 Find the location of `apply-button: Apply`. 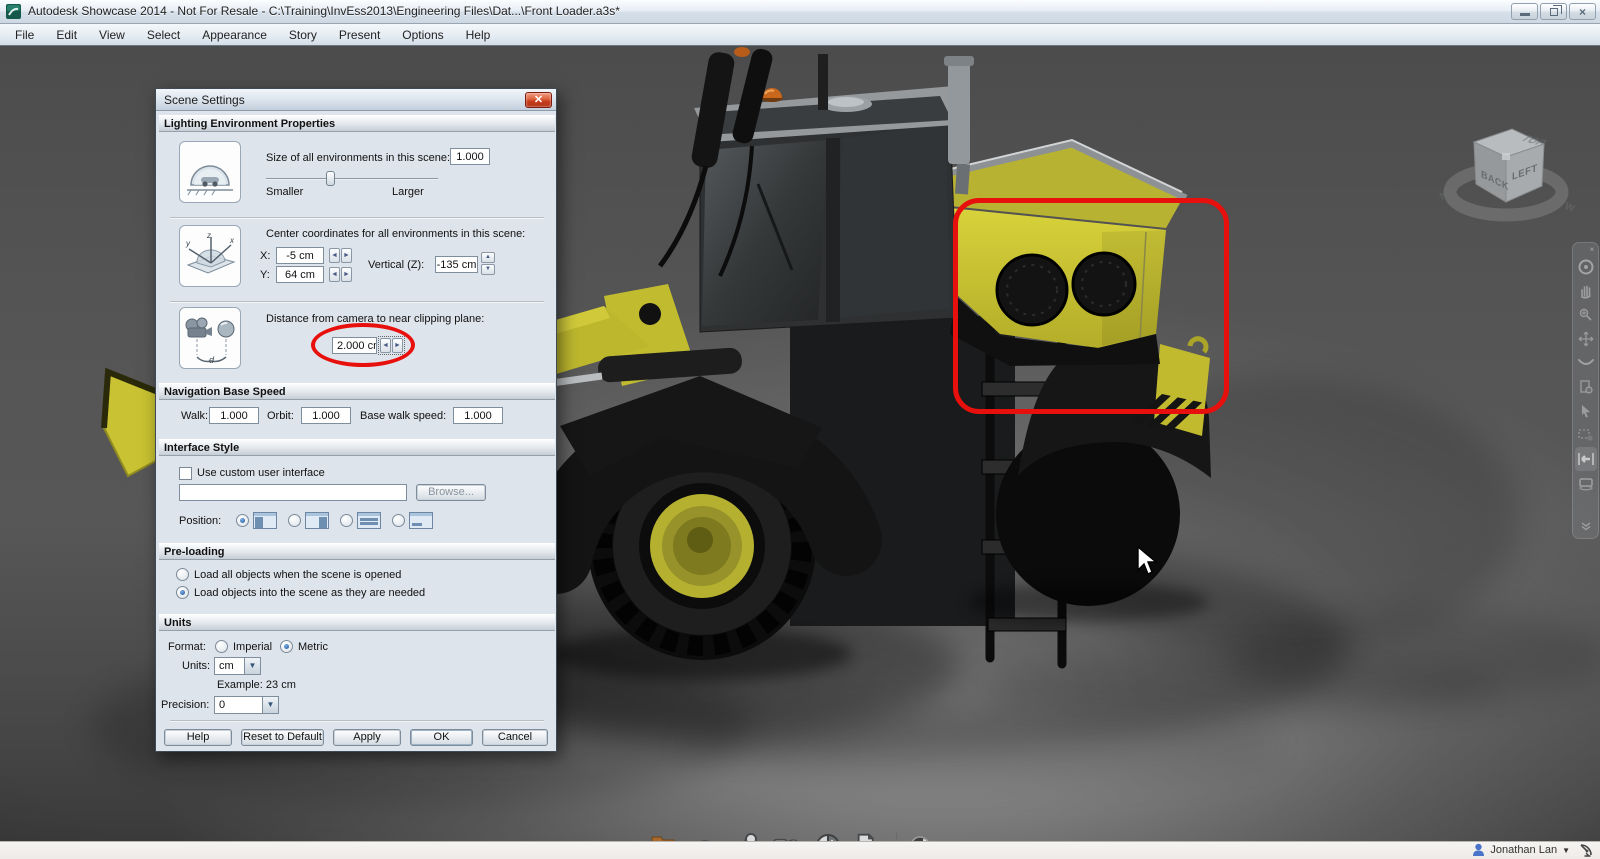

apply-button: Apply is located at coordinates (367, 737).